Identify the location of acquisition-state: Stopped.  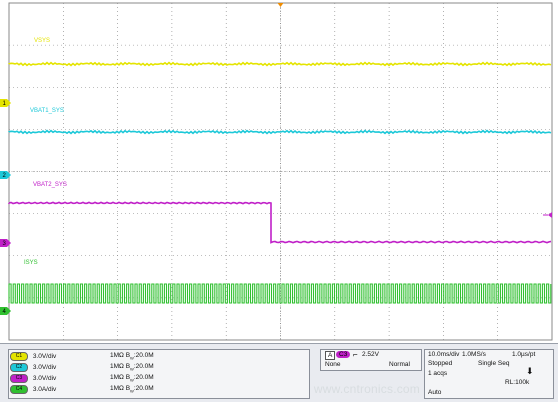
(440, 363).